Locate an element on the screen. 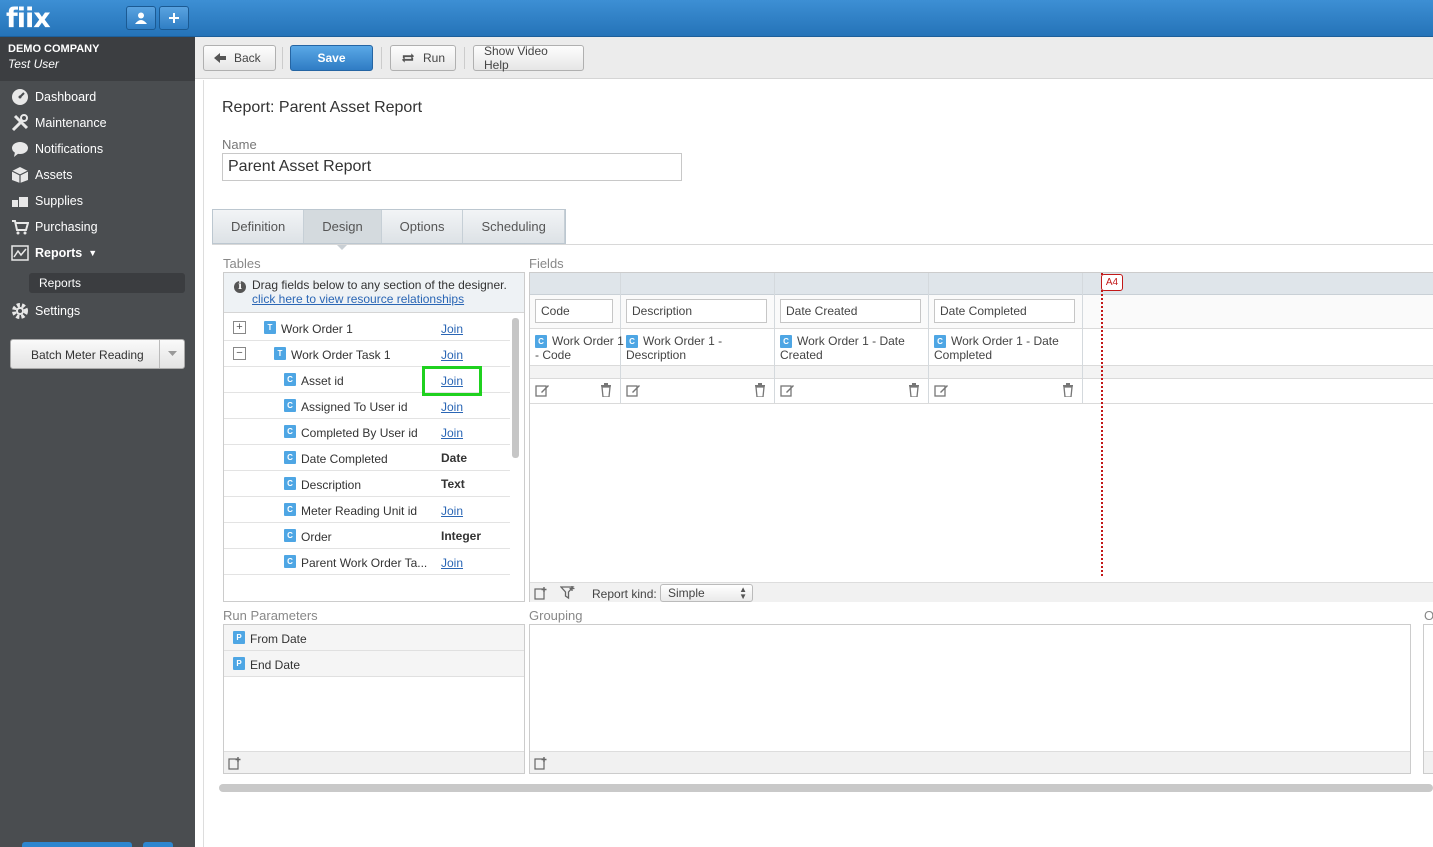 The image size is (1433, 847). field-header-input-date-created: Date Created is located at coordinates (850, 311).